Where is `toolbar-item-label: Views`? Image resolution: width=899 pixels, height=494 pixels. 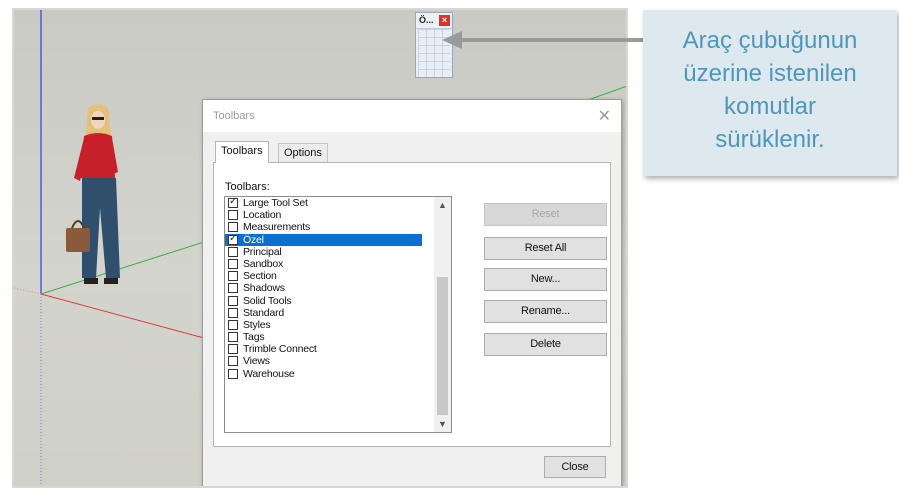
toolbar-item-label: Views is located at coordinates (256, 361).